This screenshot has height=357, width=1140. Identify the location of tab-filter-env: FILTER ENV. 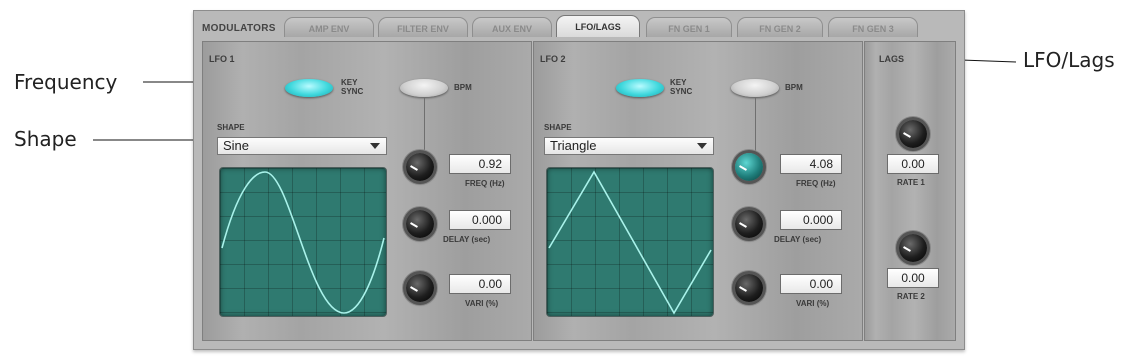
(423, 27).